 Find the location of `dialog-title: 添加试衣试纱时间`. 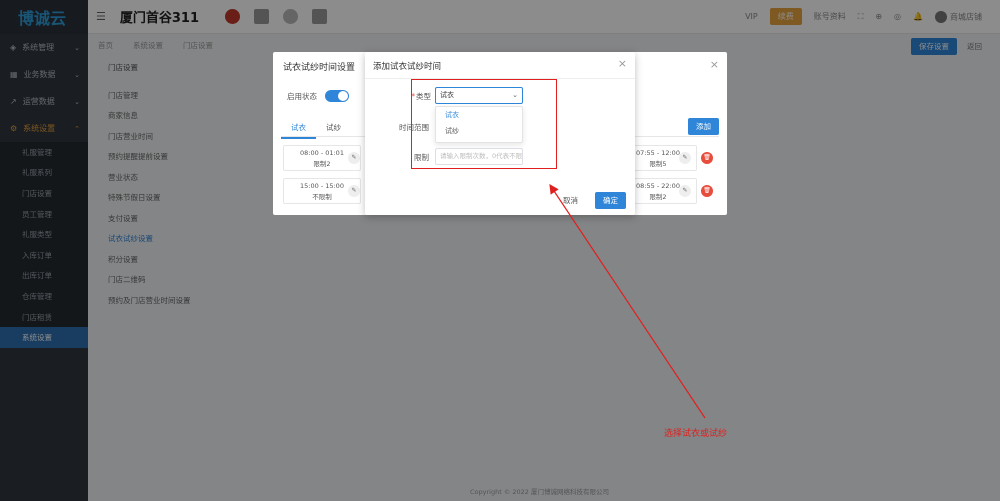

dialog-title: 添加试衣试纱时间 is located at coordinates (407, 67).